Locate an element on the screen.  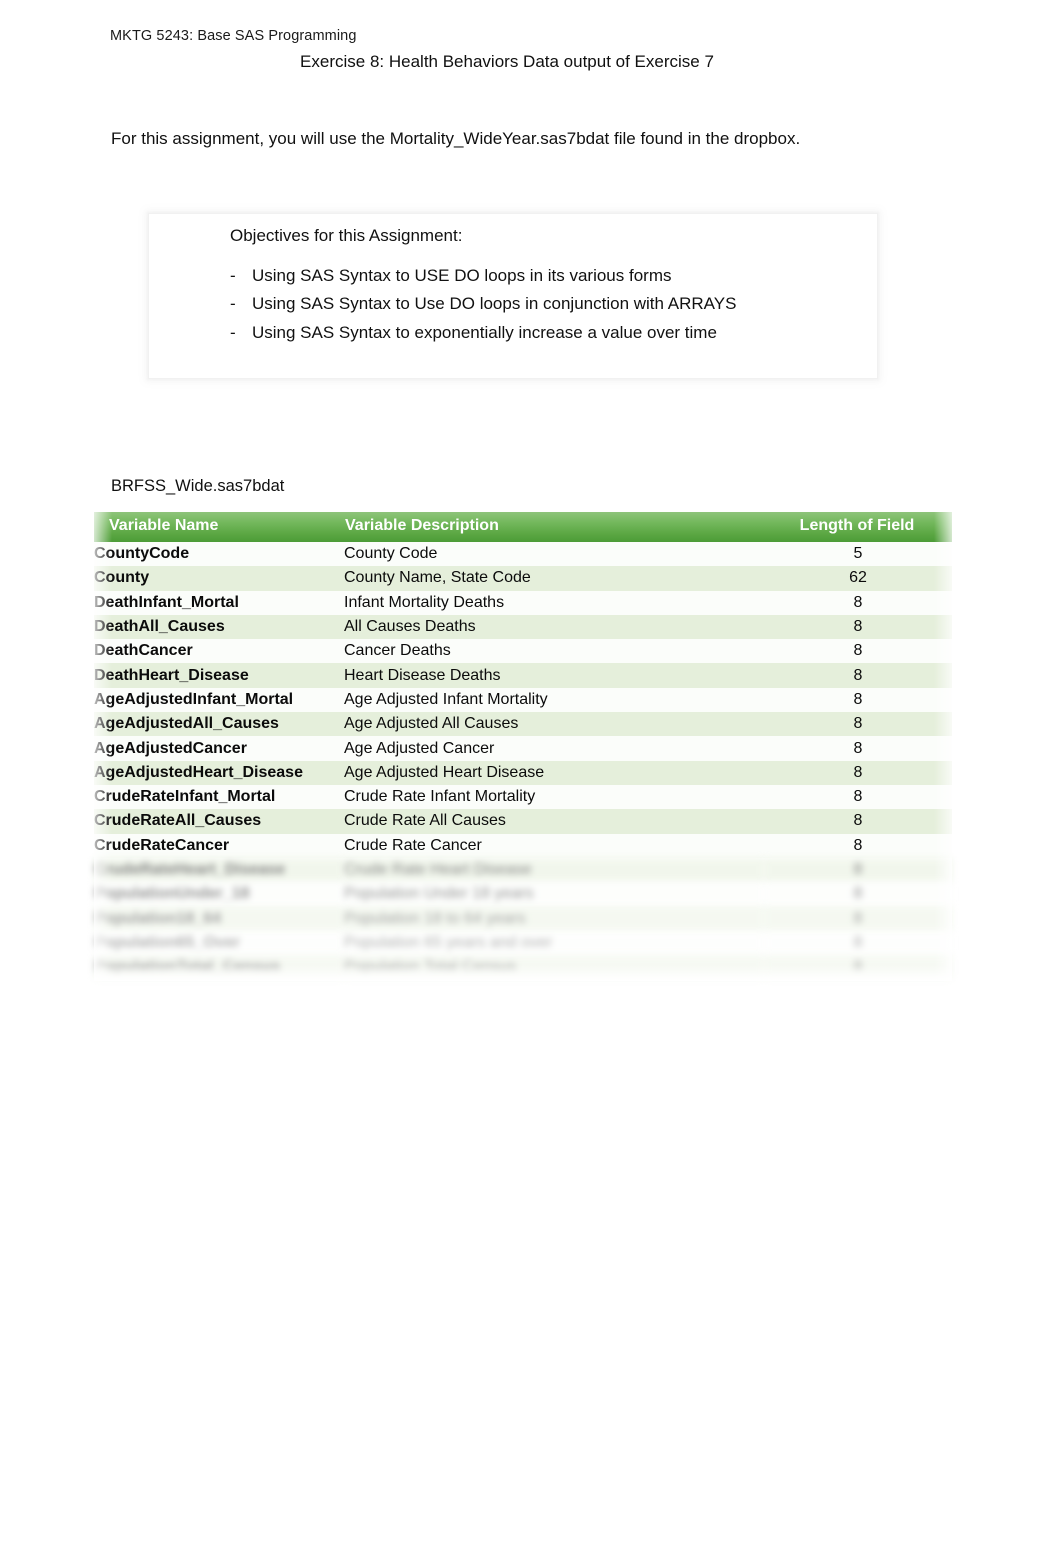
cell-variable-name: AgeAdjustedHeart_Disease is located at coordinates (219, 772).